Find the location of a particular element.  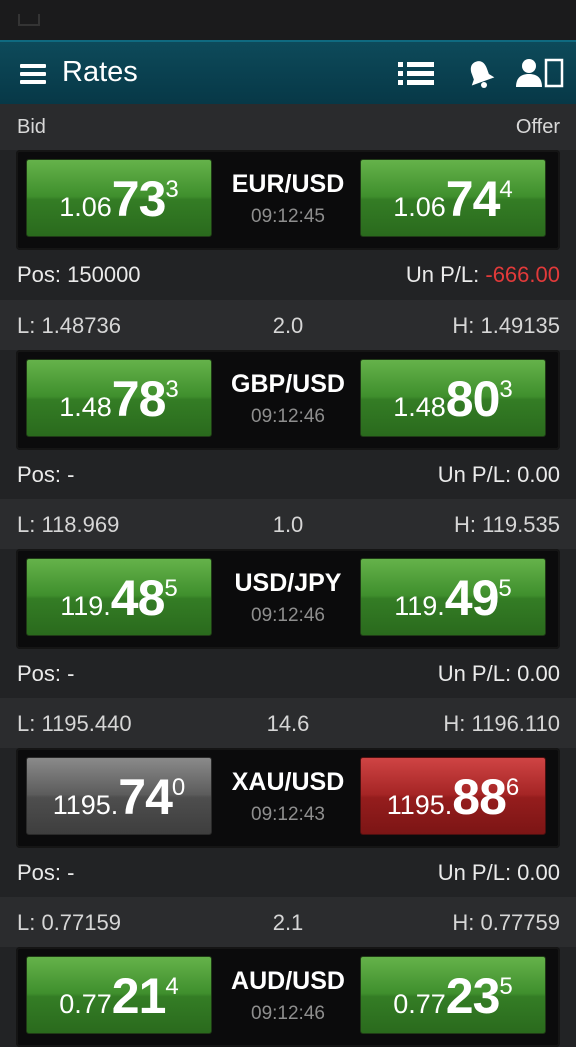

currency-pair: AUD/USD is located at coordinates (288, 981).